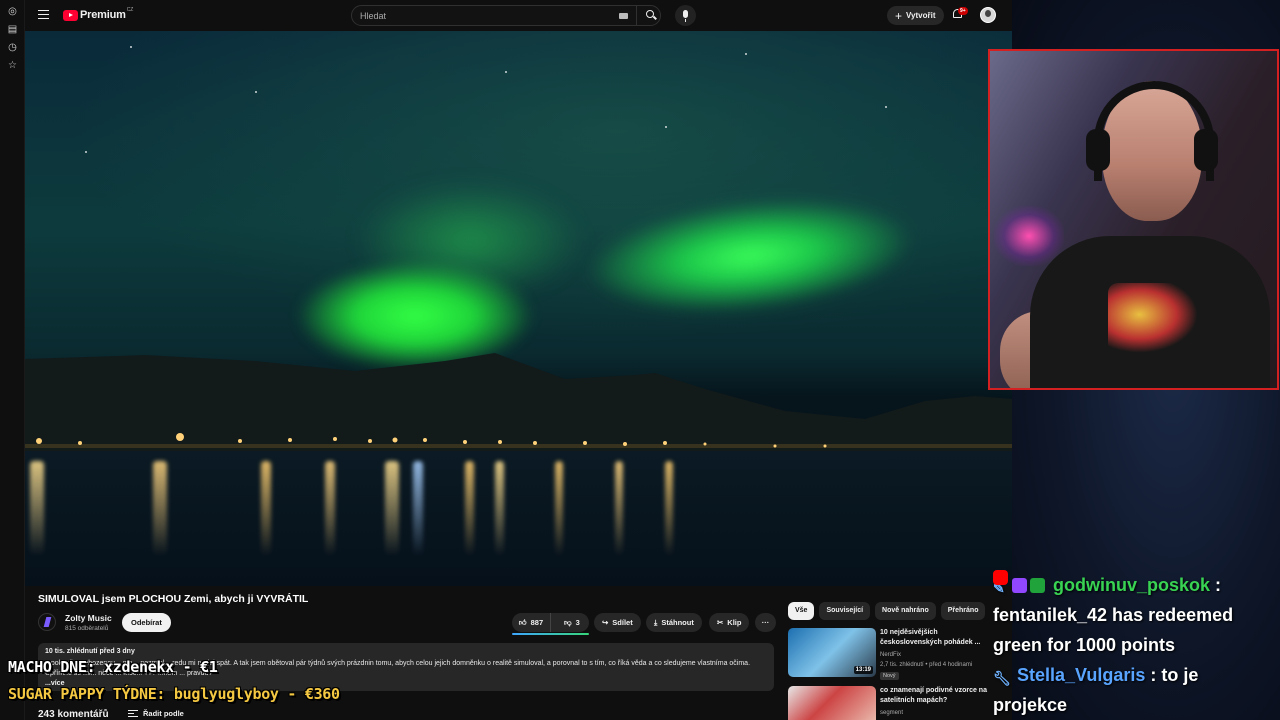  I want to click on channel-name: Zolty Music, so click(88, 618).